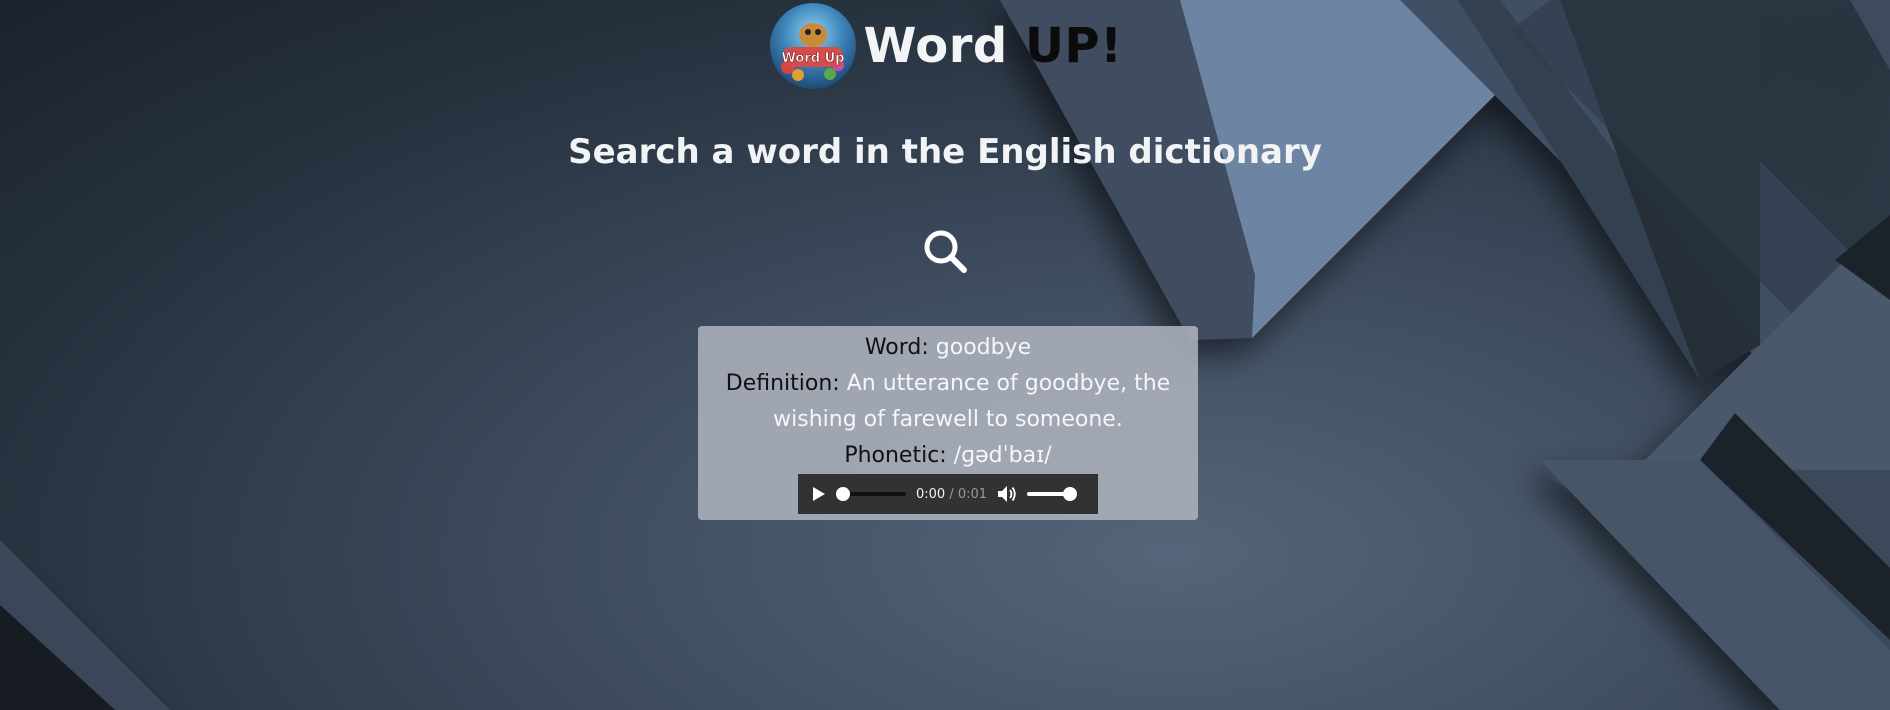 This screenshot has width=1890, height=710. What do you see at coordinates (1073, 46) in the screenshot?
I see `app-title-accent: UP!` at bounding box center [1073, 46].